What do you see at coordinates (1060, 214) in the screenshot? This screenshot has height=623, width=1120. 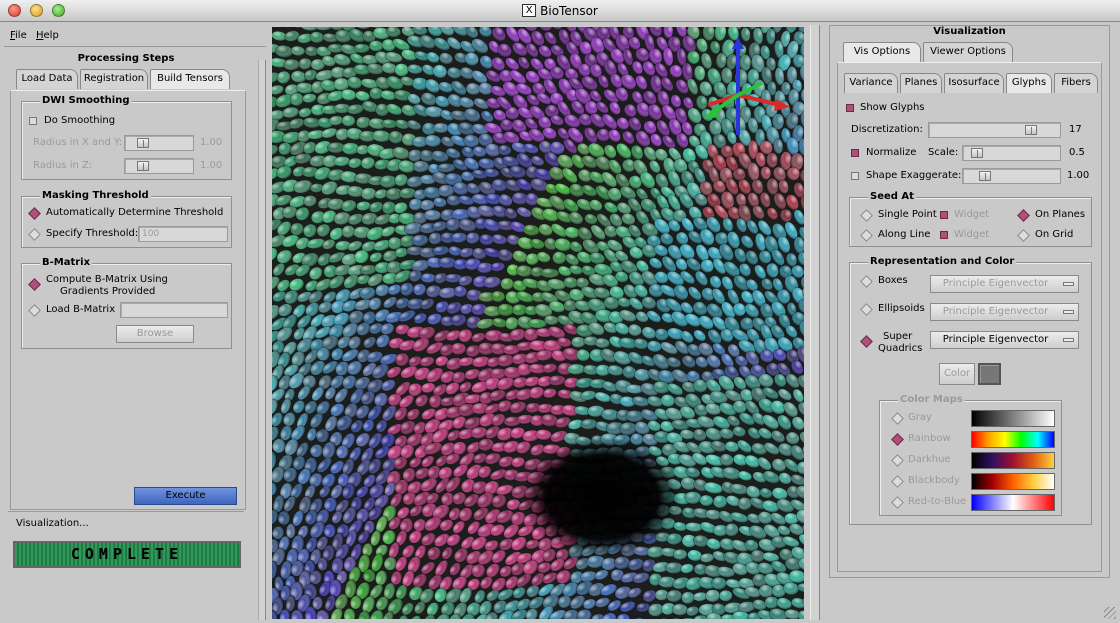 I see `seed-on-planes-label: On Planes` at bounding box center [1060, 214].